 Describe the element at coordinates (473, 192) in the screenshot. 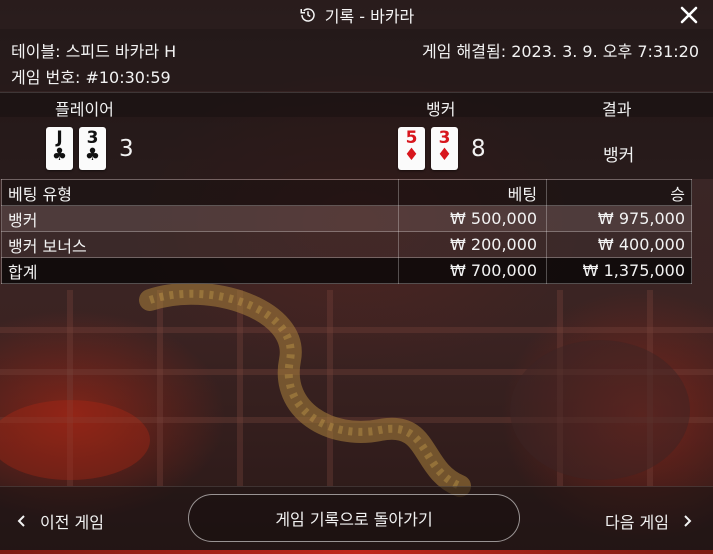

I see `col-bet: 베팅` at that location.